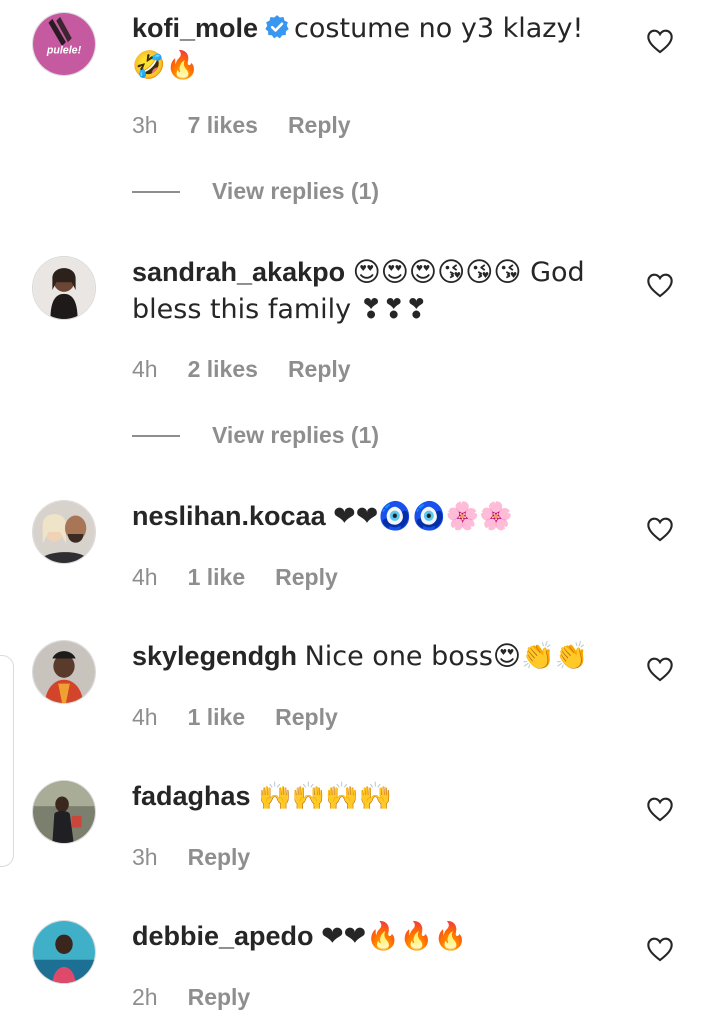 The image size is (720, 1011). I want to click on likes-count: 2 likes, so click(223, 369).